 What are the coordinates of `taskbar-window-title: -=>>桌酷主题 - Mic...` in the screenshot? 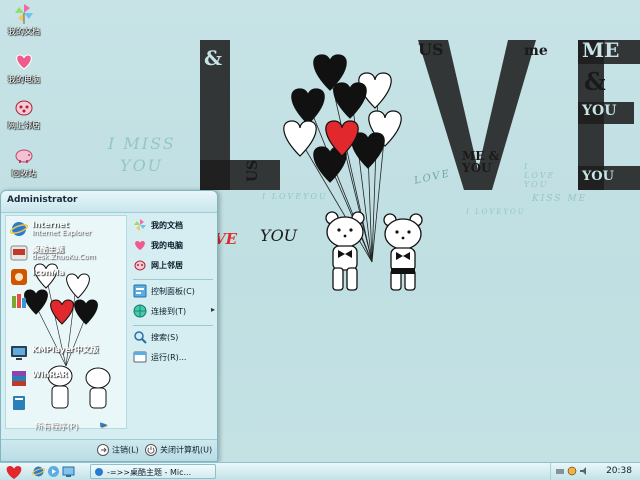 It's located at (149, 472).